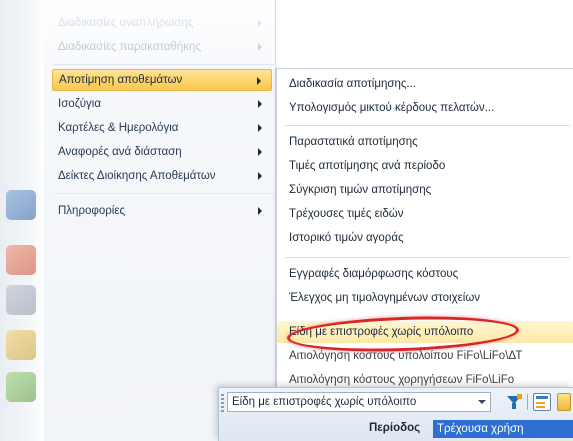 This screenshot has height=441, width=573. I want to click on filter-icon, so click(514, 402).